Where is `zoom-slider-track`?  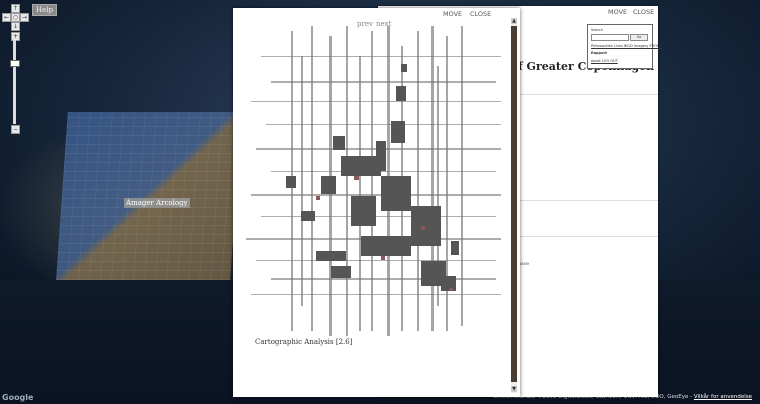
zoom-slider-track is located at coordinates (14, 82).